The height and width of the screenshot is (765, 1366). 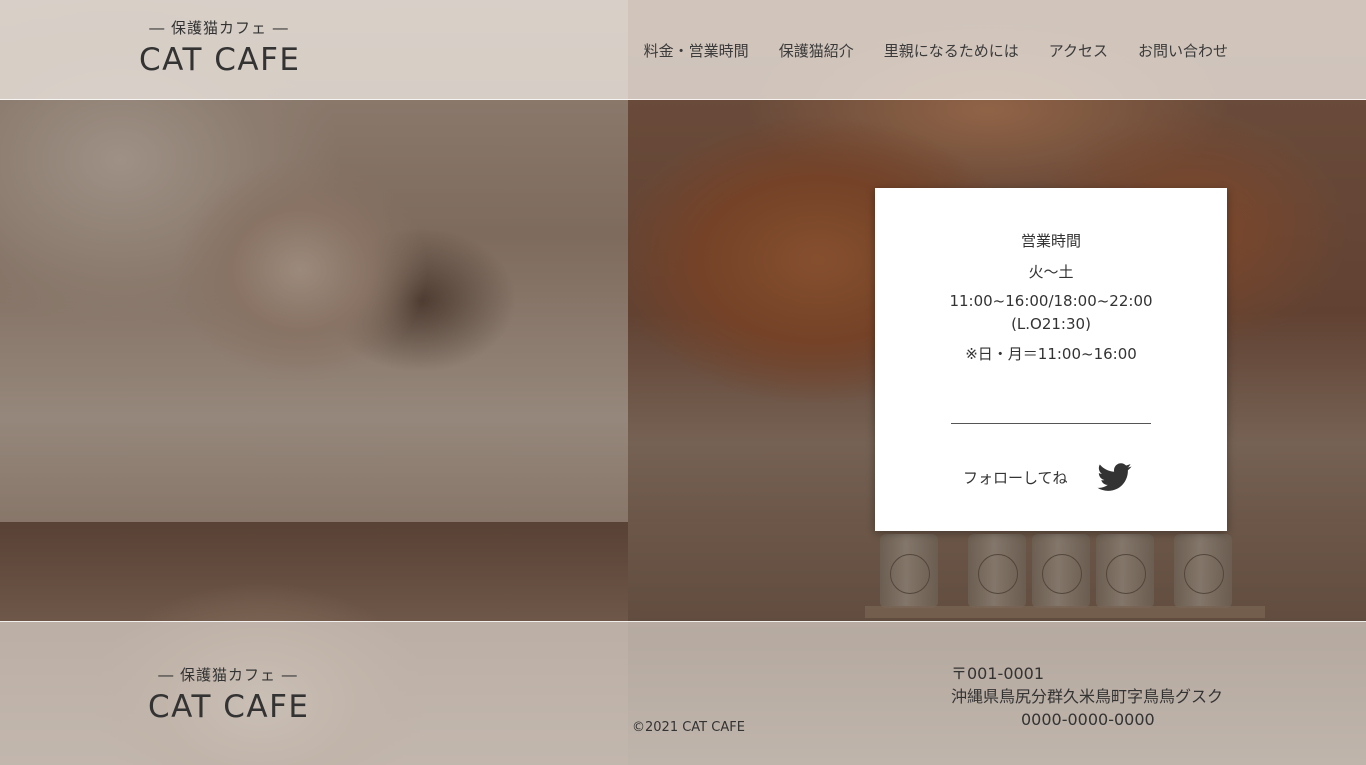 I want to click on twitter-link, so click(x=1115, y=477).